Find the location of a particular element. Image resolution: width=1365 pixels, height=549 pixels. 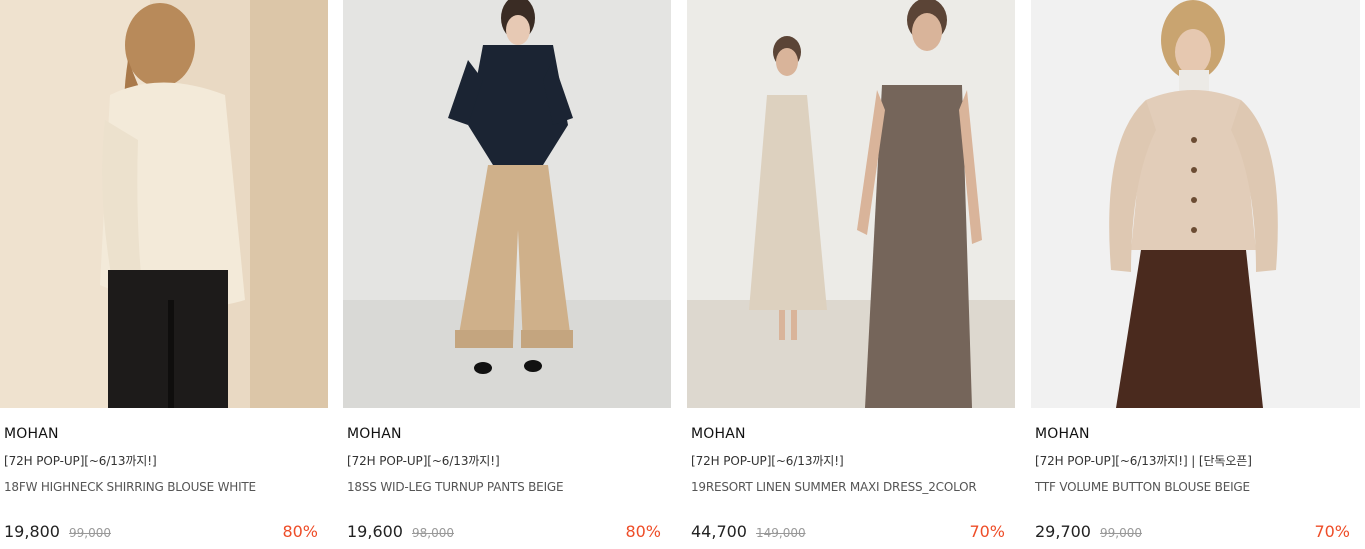

sale-price: 44,700 is located at coordinates (719, 531).